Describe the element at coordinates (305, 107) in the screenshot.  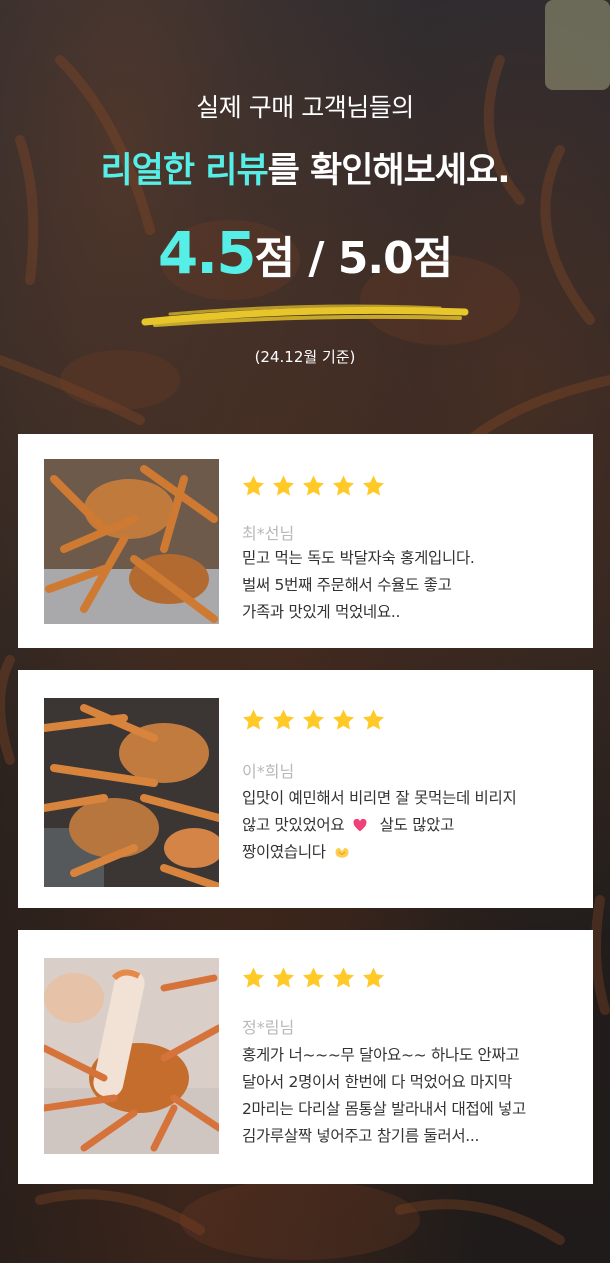
I see `header-subtitle: 실제 구매 고객님들의` at that location.